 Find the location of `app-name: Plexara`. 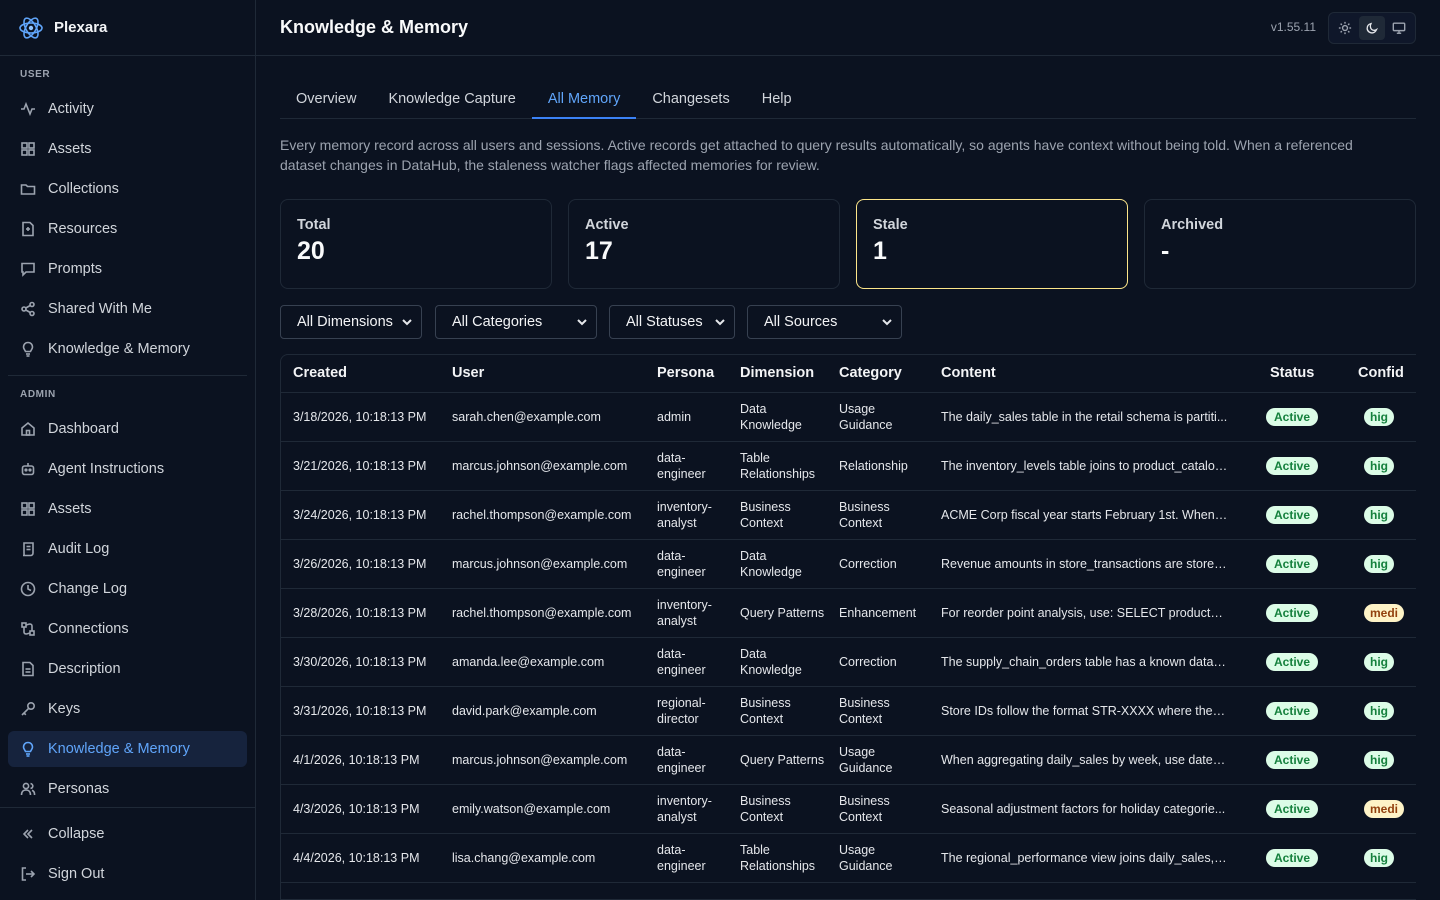

app-name: Plexara is located at coordinates (81, 27).